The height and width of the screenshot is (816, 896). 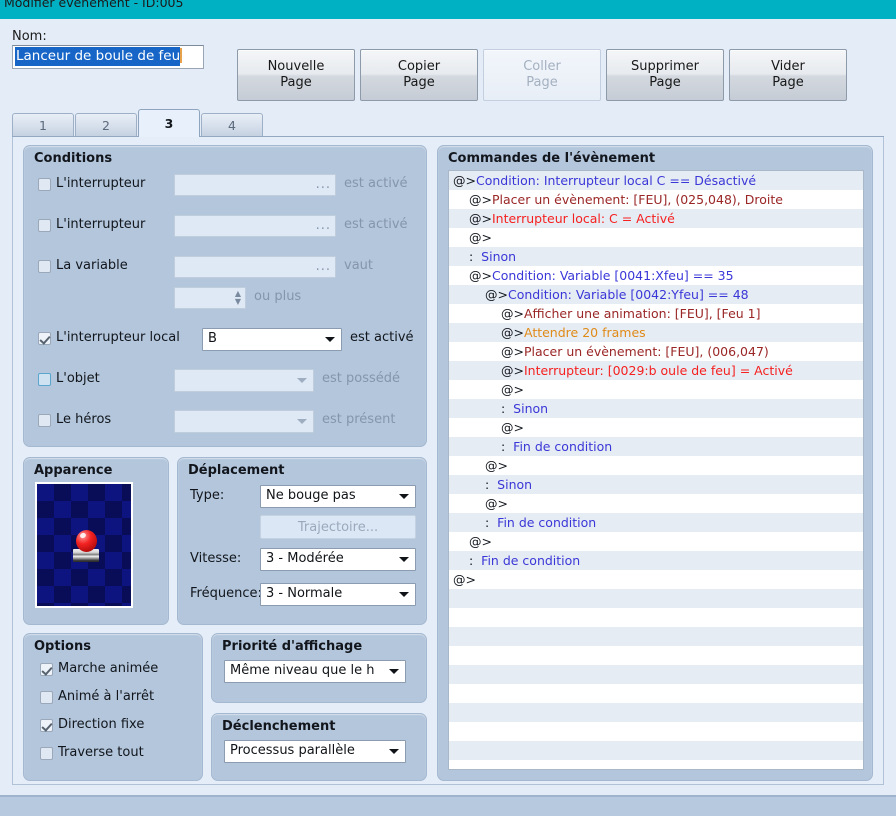 I want to click on command-row: @>Condition: Variable [0041:Xfeu] == 35, so click(x=656, y=275).